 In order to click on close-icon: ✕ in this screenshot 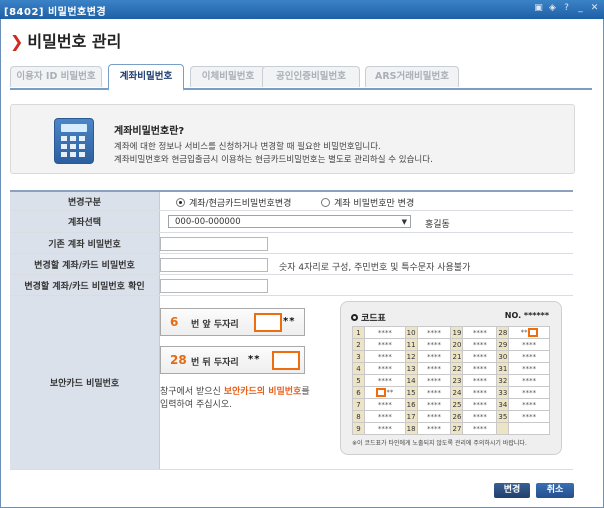, I will do `click(594, 8)`.